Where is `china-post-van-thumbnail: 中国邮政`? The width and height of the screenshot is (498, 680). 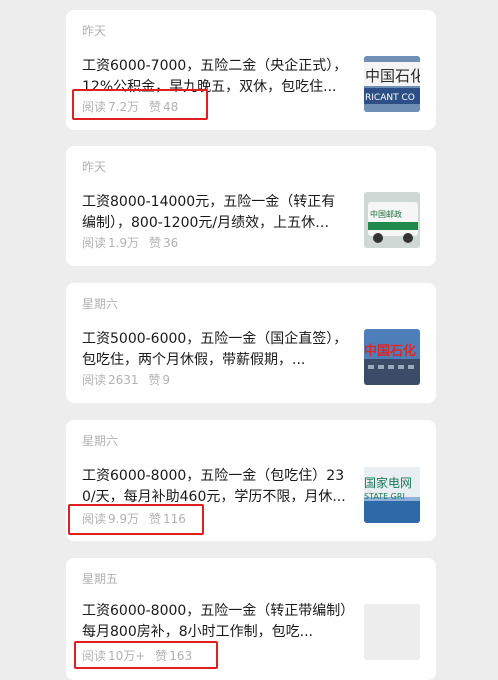
china-post-van-thumbnail: 中国邮政 is located at coordinates (392, 220).